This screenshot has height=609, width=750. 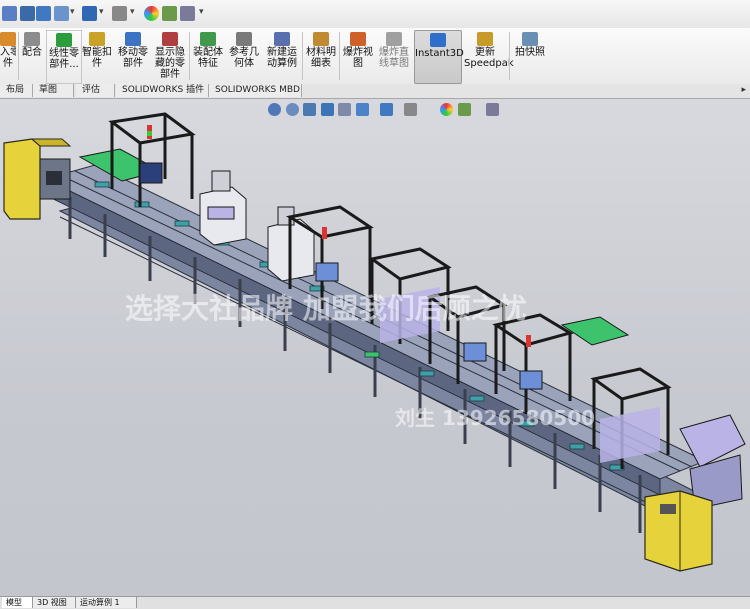 I want to click on collapse-arrow-icon: ▸, so click(x=743, y=90).